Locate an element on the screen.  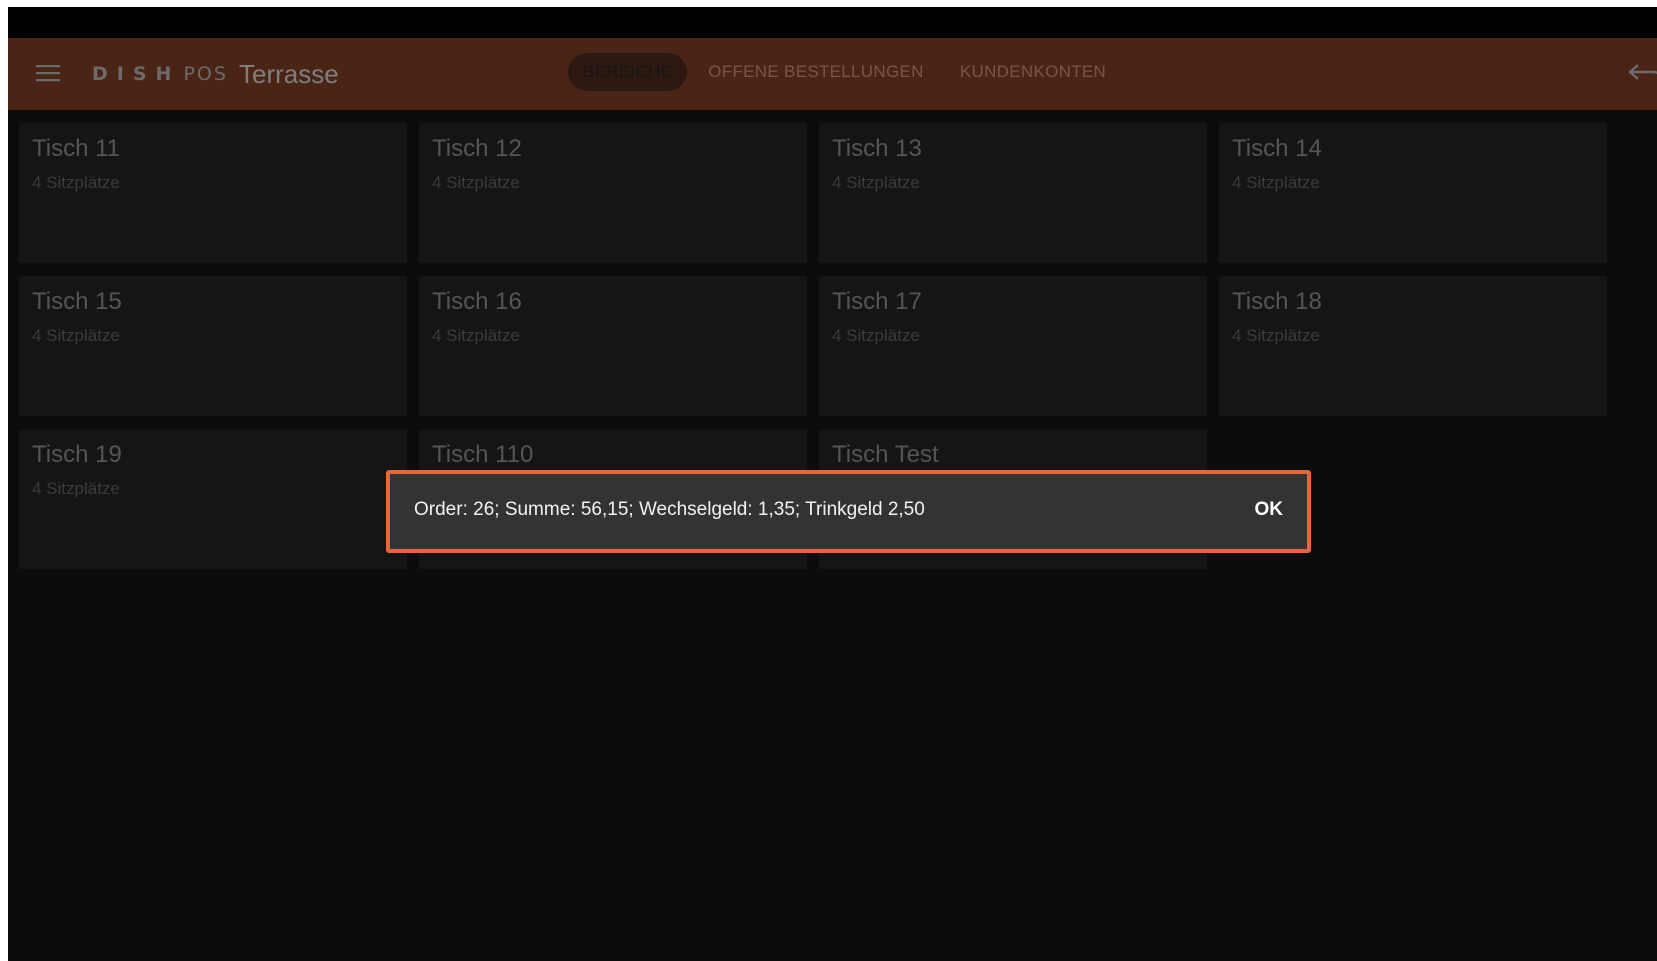
table-name: Tisch 14 is located at coordinates (1277, 148).